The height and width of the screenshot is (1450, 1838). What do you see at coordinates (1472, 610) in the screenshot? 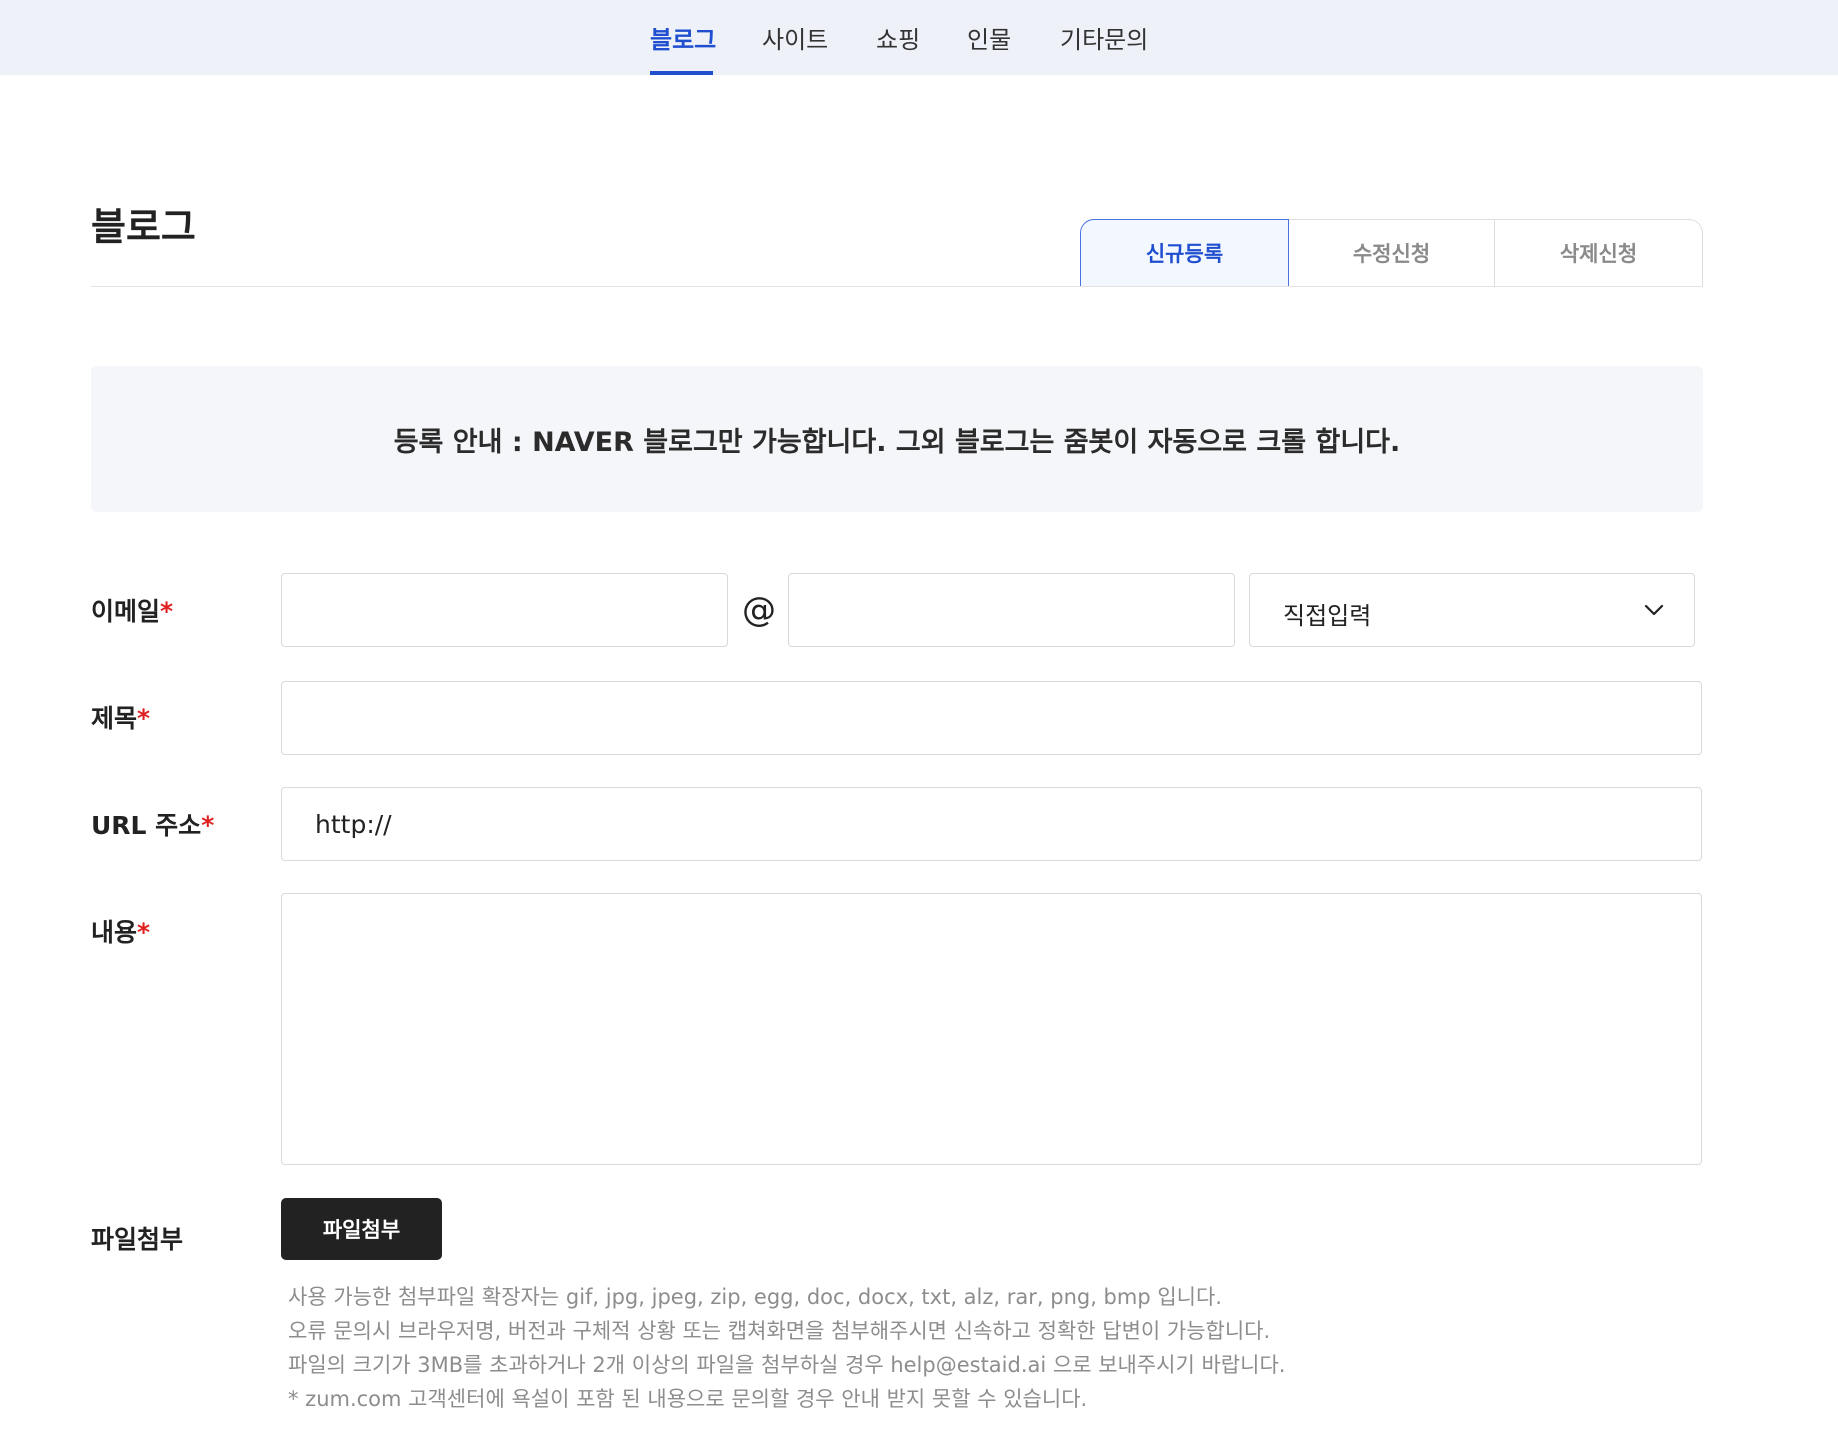
I see `email-domain-select: 직접입력` at bounding box center [1472, 610].